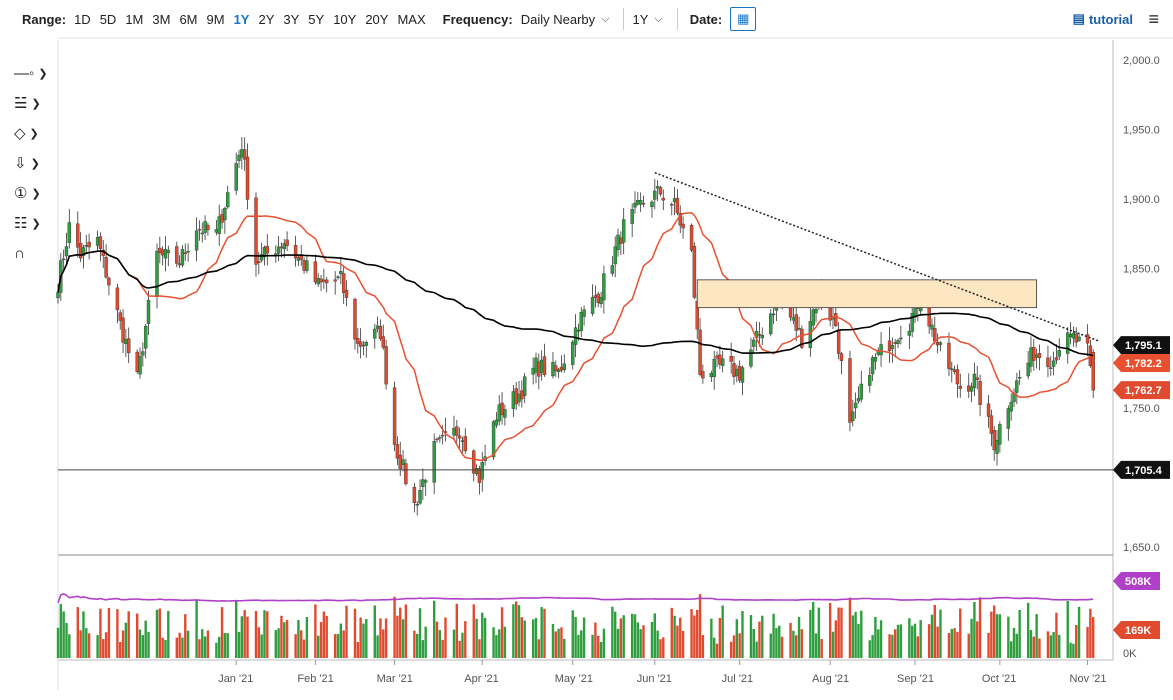 This screenshot has width=1173, height=700. I want to click on arrow-tool: ⇩ ❯, so click(34, 163).